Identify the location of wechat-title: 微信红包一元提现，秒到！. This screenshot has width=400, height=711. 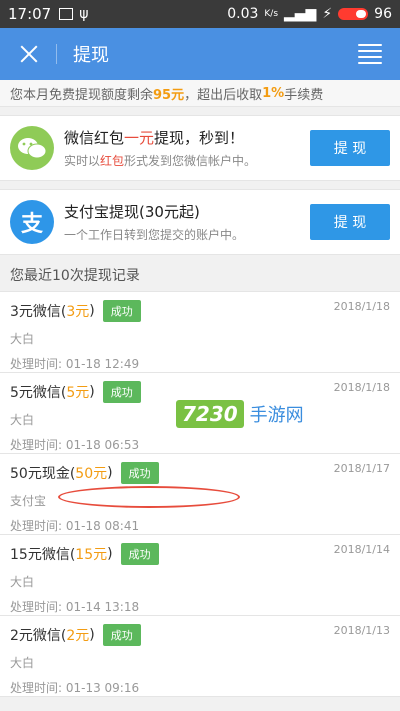
(154, 138).